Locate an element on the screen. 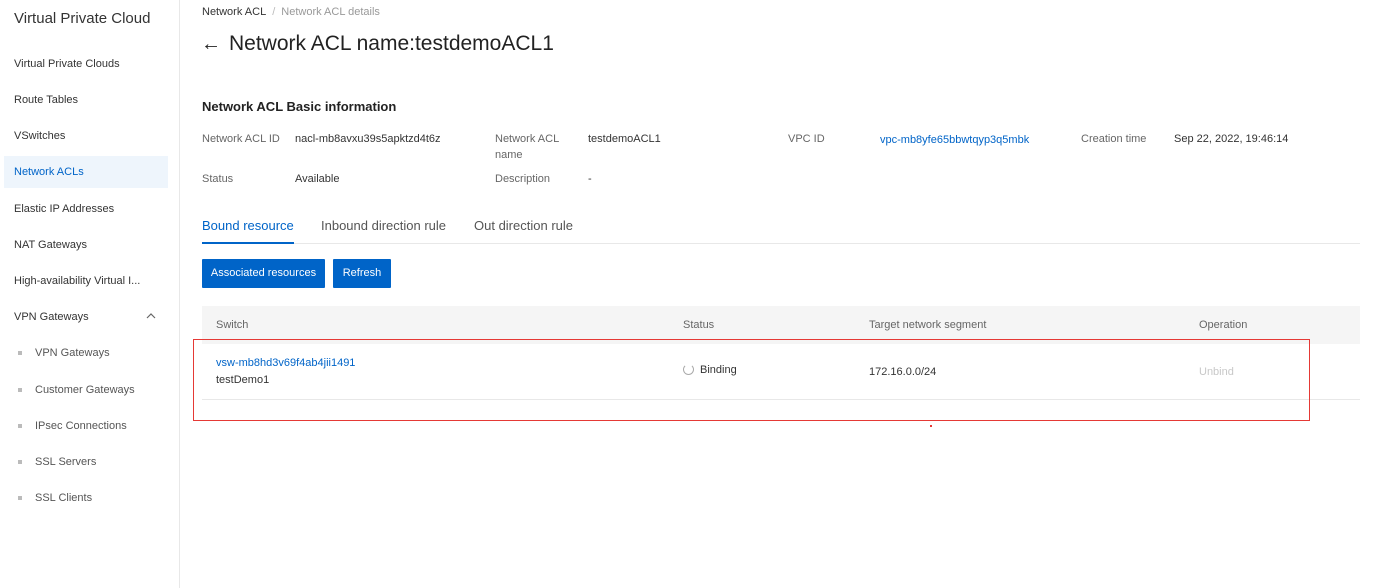 Image resolution: width=1379 pixels, height=588 pixels. column-header-target-network-segment: Target network segment is located at coordinates (928, 325).